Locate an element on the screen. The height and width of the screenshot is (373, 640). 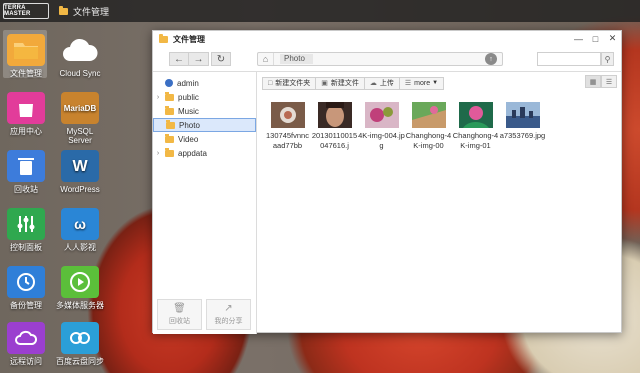
file-item: 4K-img-004.jpg is located at coordinates (381, 126).